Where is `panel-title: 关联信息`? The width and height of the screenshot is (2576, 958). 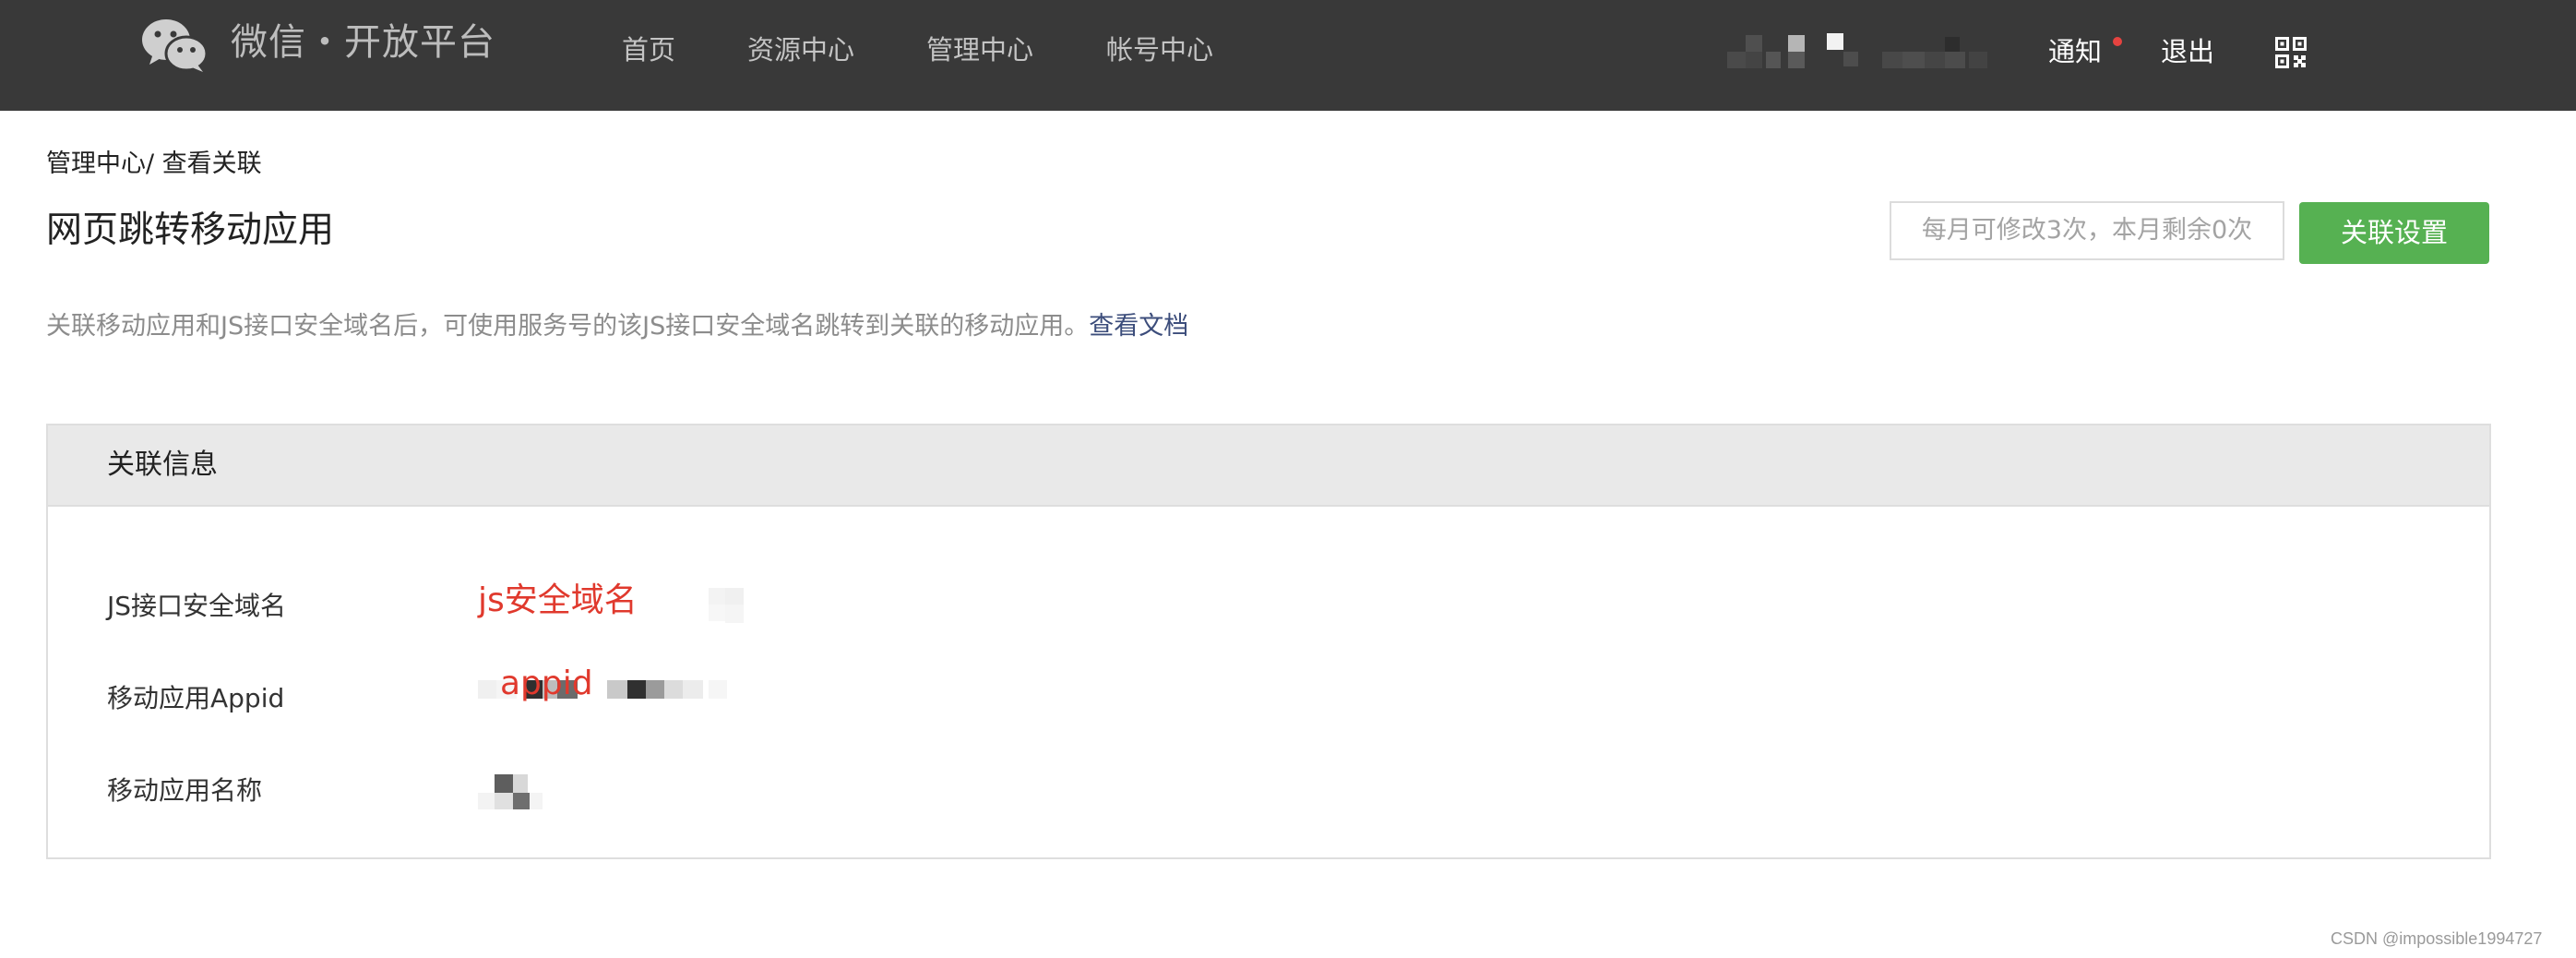 panel-title: 关联信息 is located at coordinates (162, 465).